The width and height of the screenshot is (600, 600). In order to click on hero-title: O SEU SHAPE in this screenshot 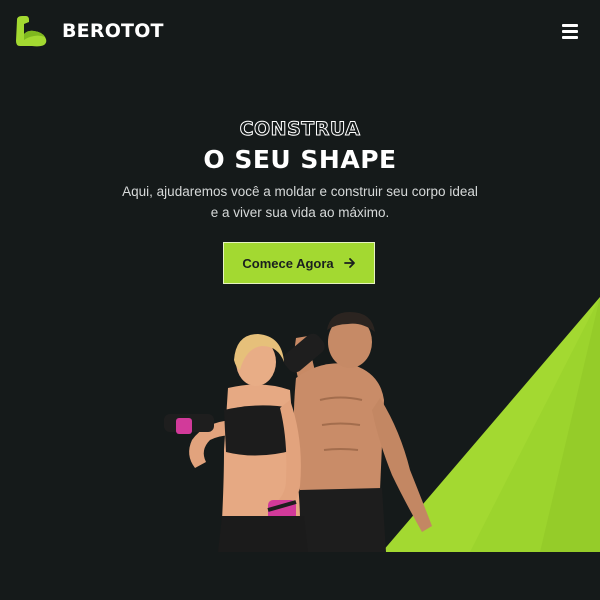, I will do `click(300, 159)`.